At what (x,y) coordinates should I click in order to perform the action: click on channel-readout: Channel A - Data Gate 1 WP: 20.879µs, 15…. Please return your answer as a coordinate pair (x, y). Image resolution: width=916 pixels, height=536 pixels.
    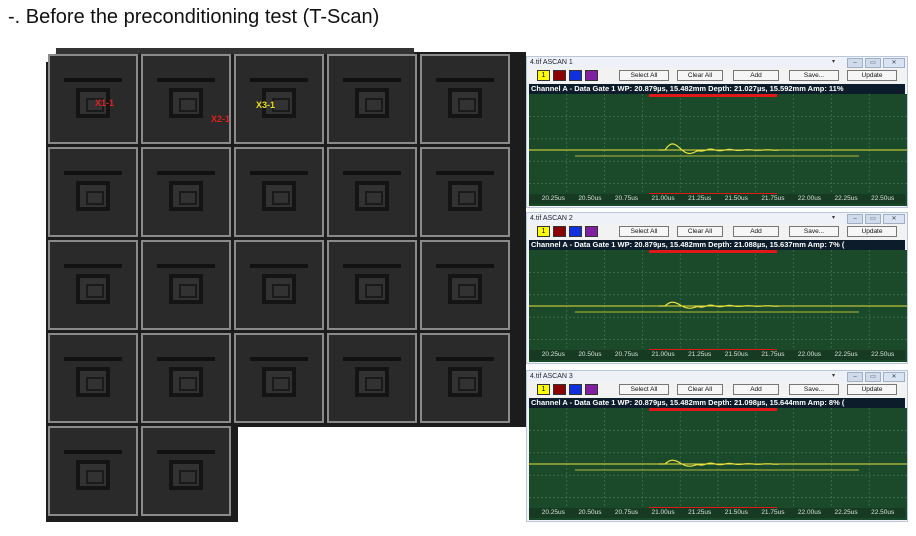
    Looking at the image, I should click on (717, 245).